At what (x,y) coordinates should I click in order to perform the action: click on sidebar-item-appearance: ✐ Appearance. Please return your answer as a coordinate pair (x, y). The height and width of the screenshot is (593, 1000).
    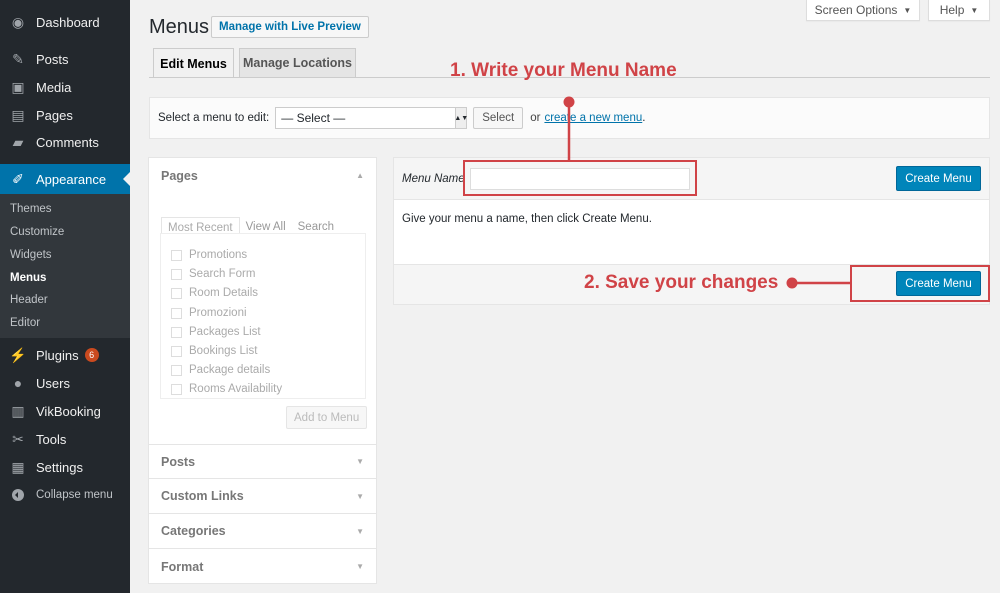
    Looking at the image, I should click on (65, 179).